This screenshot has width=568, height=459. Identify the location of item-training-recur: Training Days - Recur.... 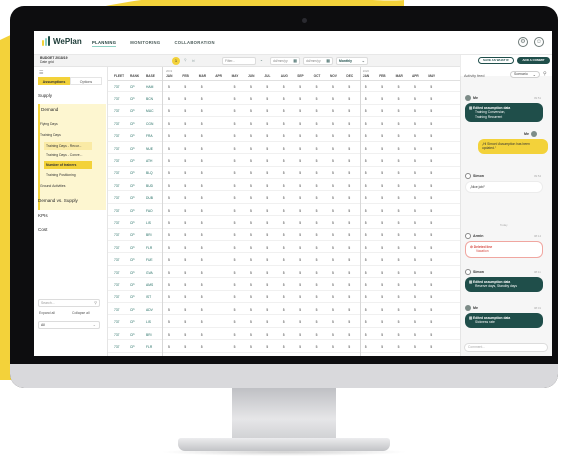
(68, 146).